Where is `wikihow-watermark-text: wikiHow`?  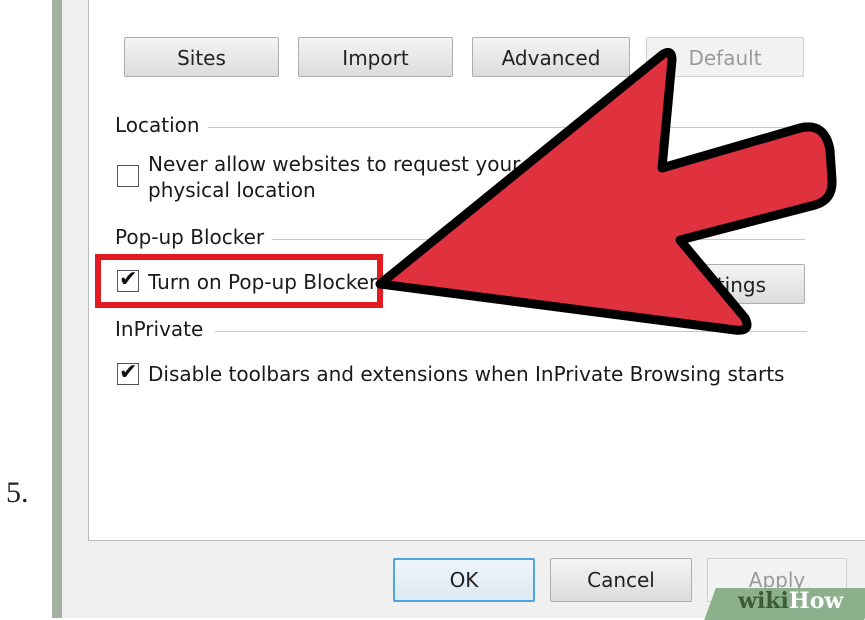 wikihow-watermark-text: wikiHow is located at coordinates (791, 601).